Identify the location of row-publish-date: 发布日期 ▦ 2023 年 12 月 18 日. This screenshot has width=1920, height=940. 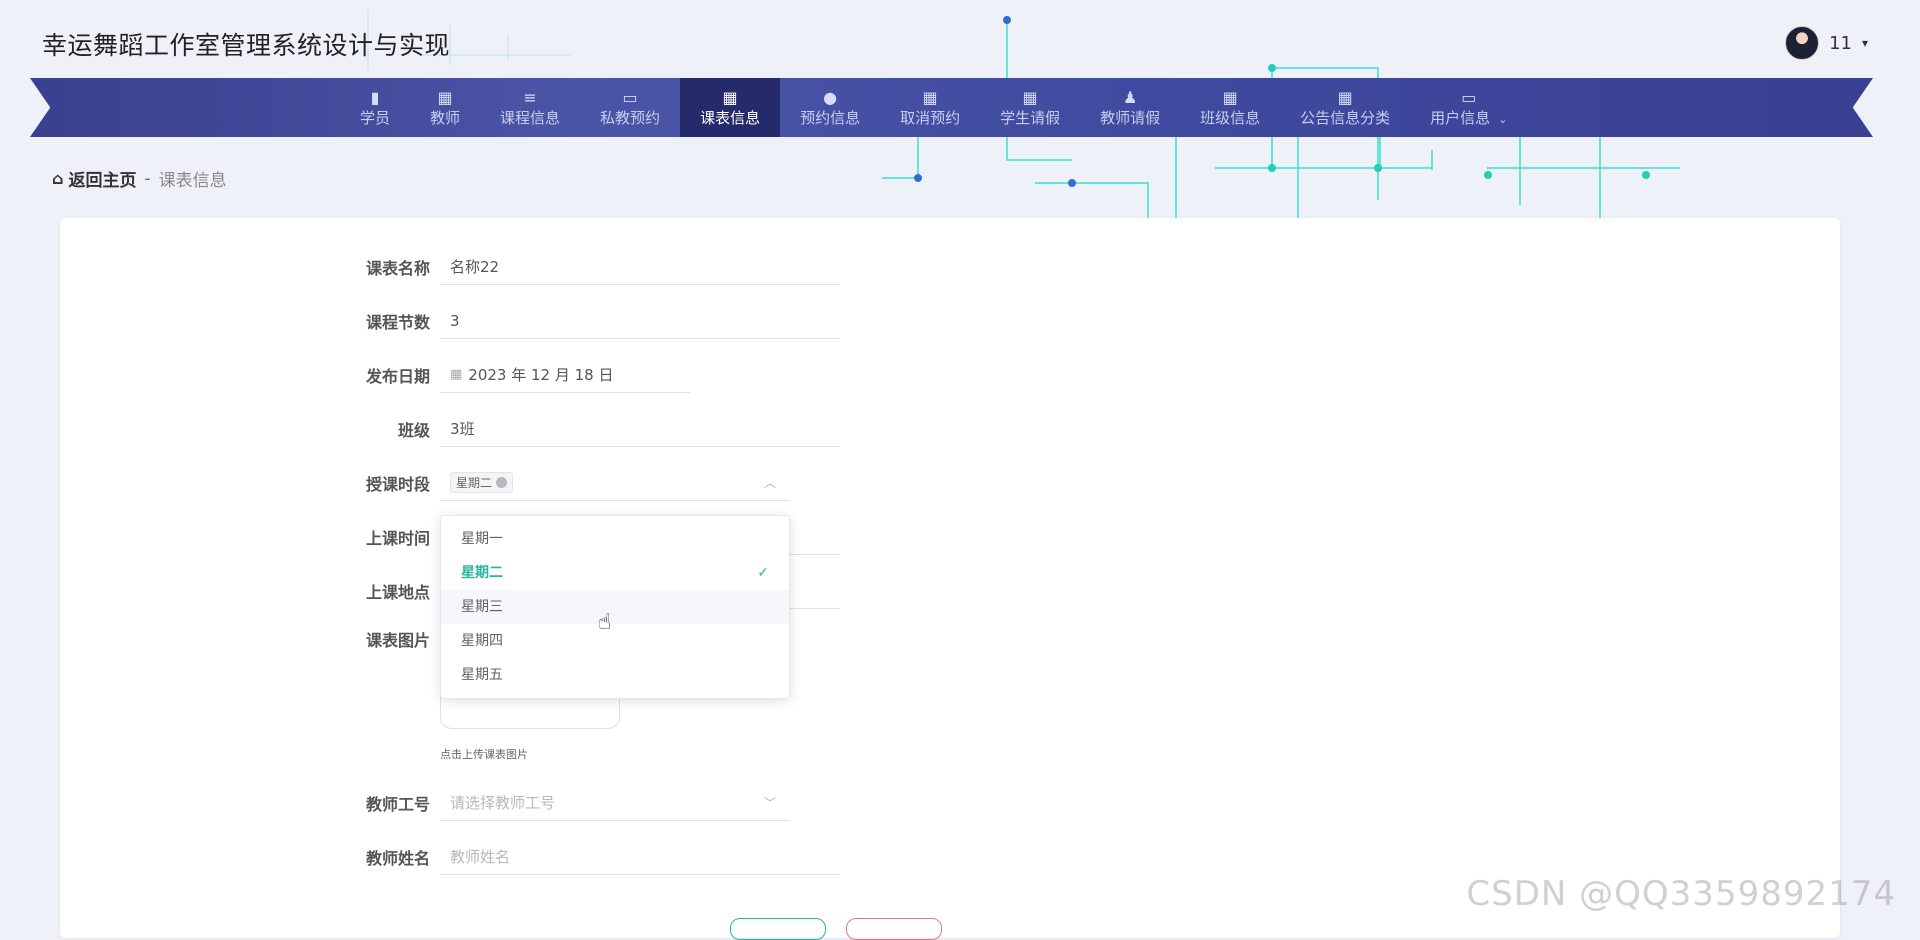
(515, 375).